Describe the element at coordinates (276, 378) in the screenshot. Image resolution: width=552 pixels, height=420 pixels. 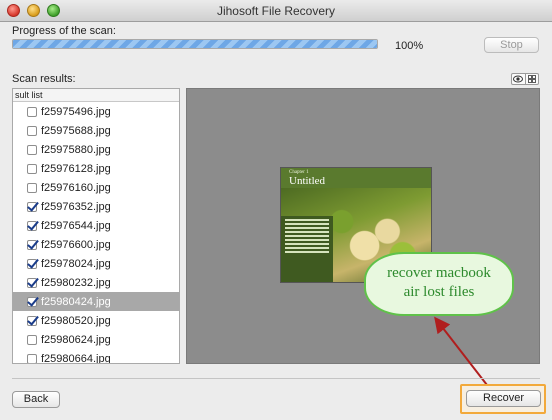
I see `footer-divider` at that location.